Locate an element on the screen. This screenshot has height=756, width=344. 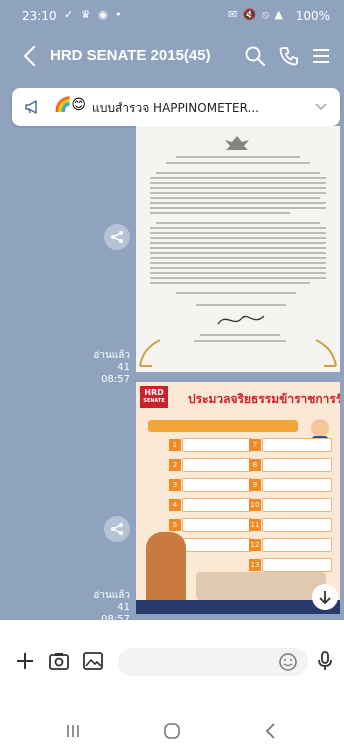
poster-badge-sub: SENATE is located at coordinates (154, 401).